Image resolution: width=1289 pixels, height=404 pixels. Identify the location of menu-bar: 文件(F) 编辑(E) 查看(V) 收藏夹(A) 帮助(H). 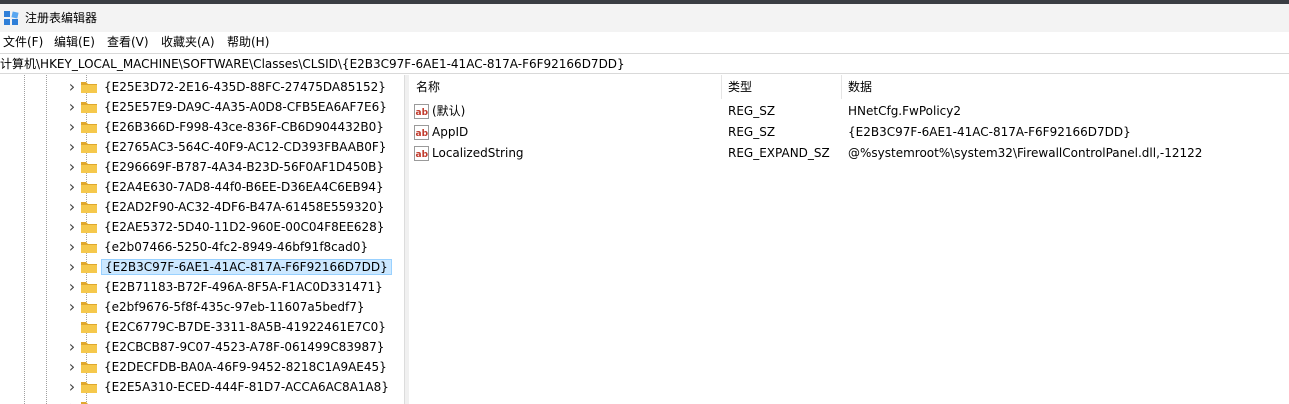
(644, 42).